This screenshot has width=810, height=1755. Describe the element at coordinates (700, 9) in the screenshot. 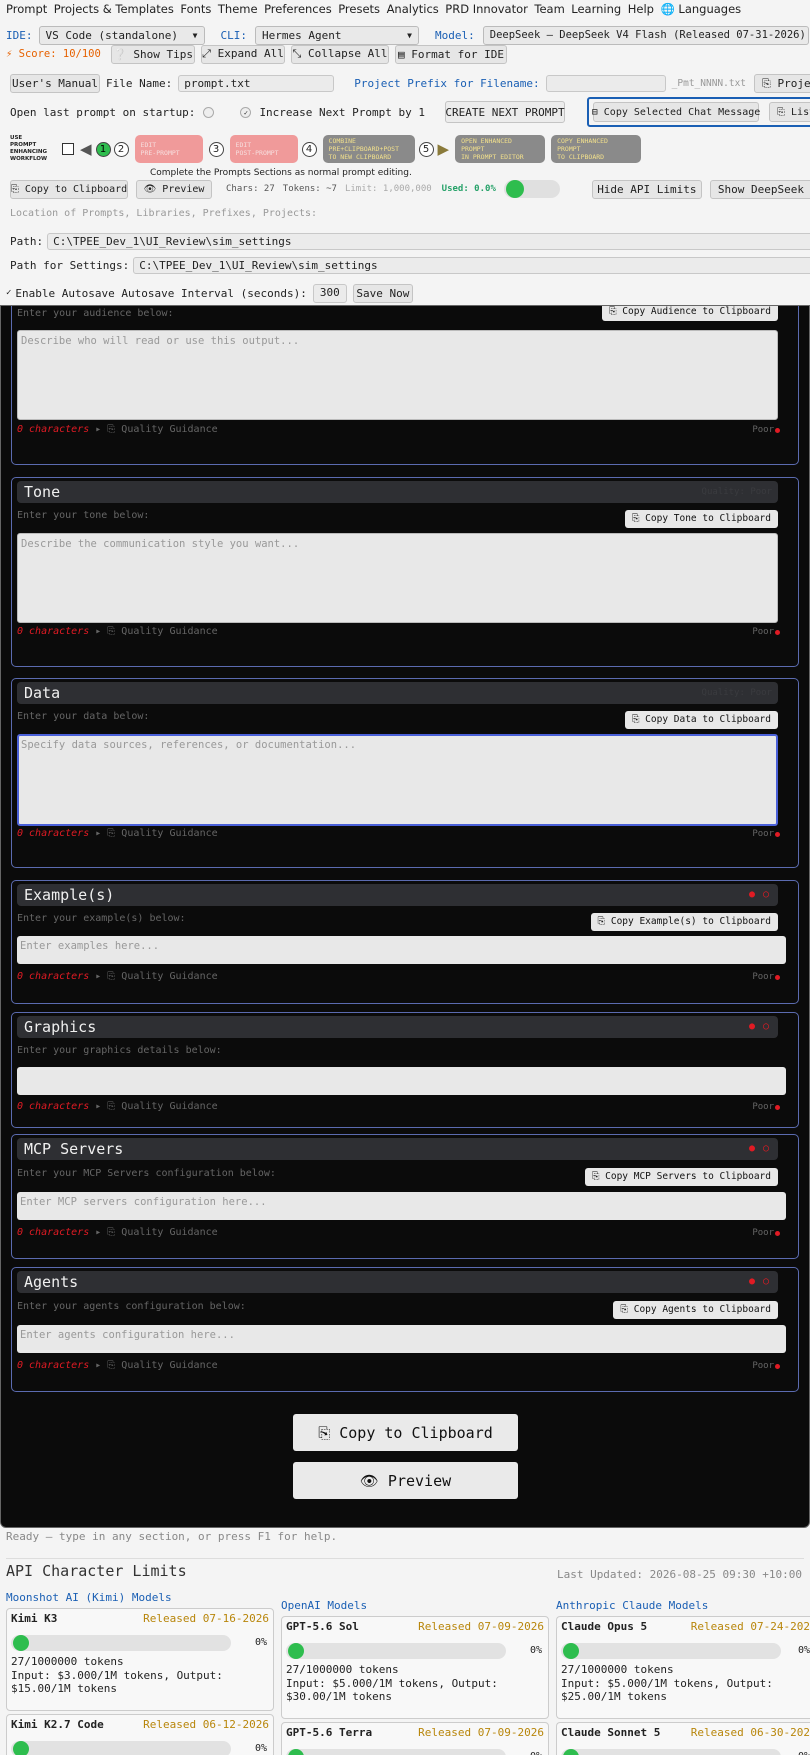

I see `menu-languages: 🌐 Languages` at that location.